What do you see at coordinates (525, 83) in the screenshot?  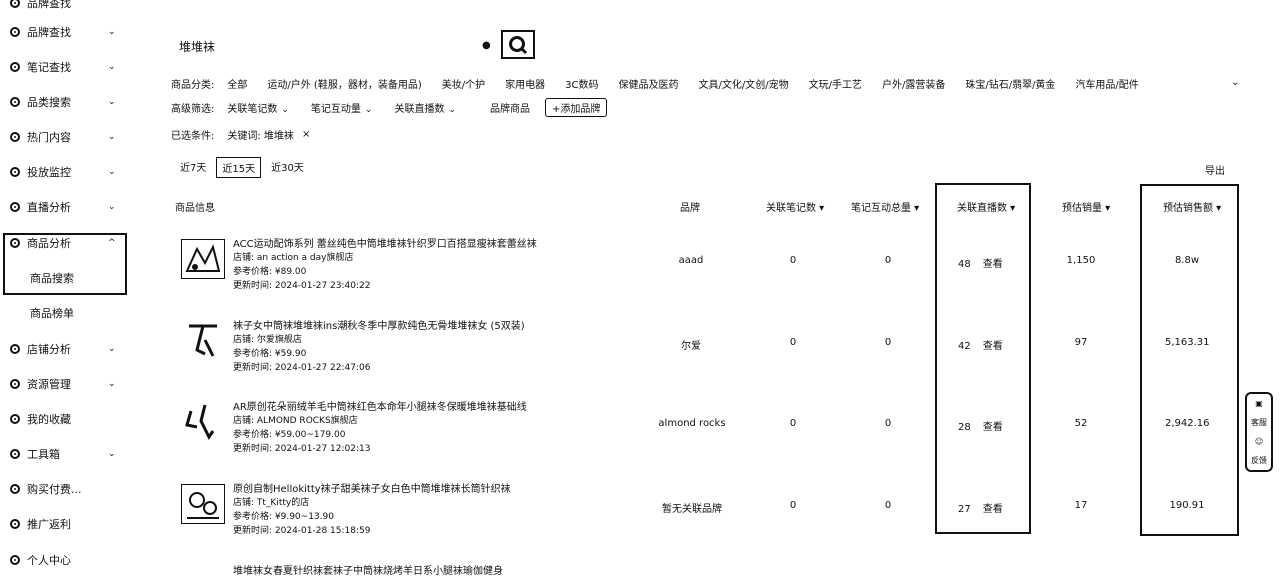 I see `category-option: 家用电器` at bounding box center [525, 83].